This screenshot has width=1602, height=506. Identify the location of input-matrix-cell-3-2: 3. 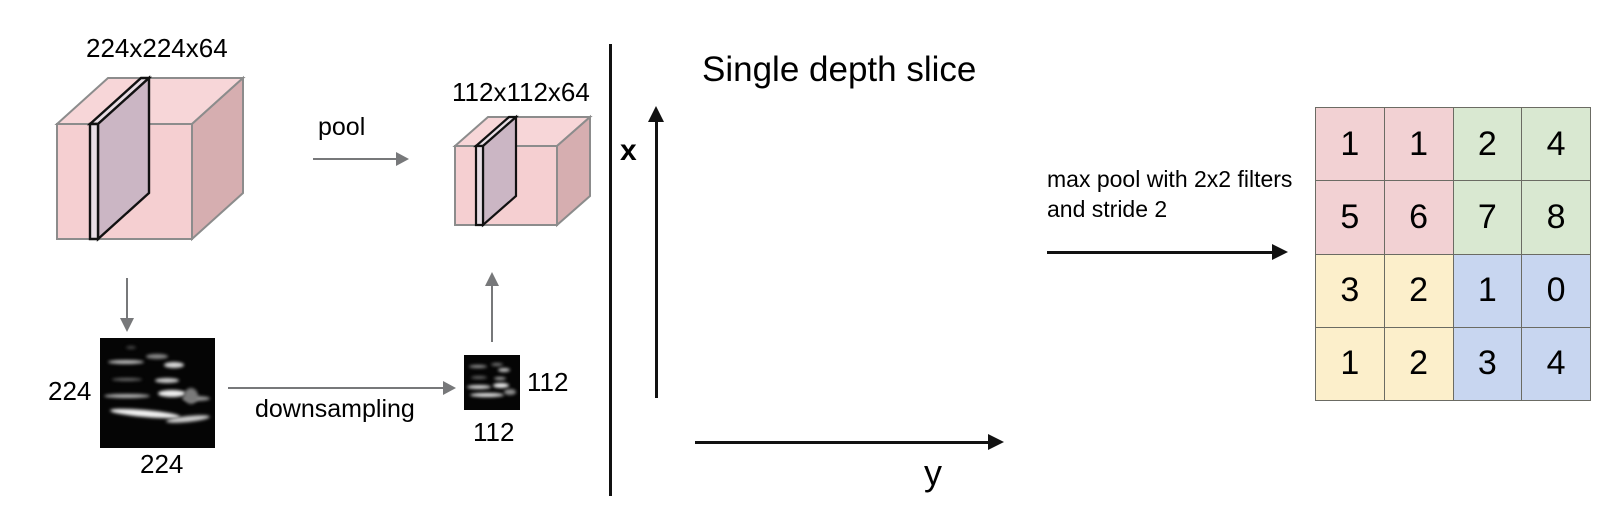
(1488, 364).